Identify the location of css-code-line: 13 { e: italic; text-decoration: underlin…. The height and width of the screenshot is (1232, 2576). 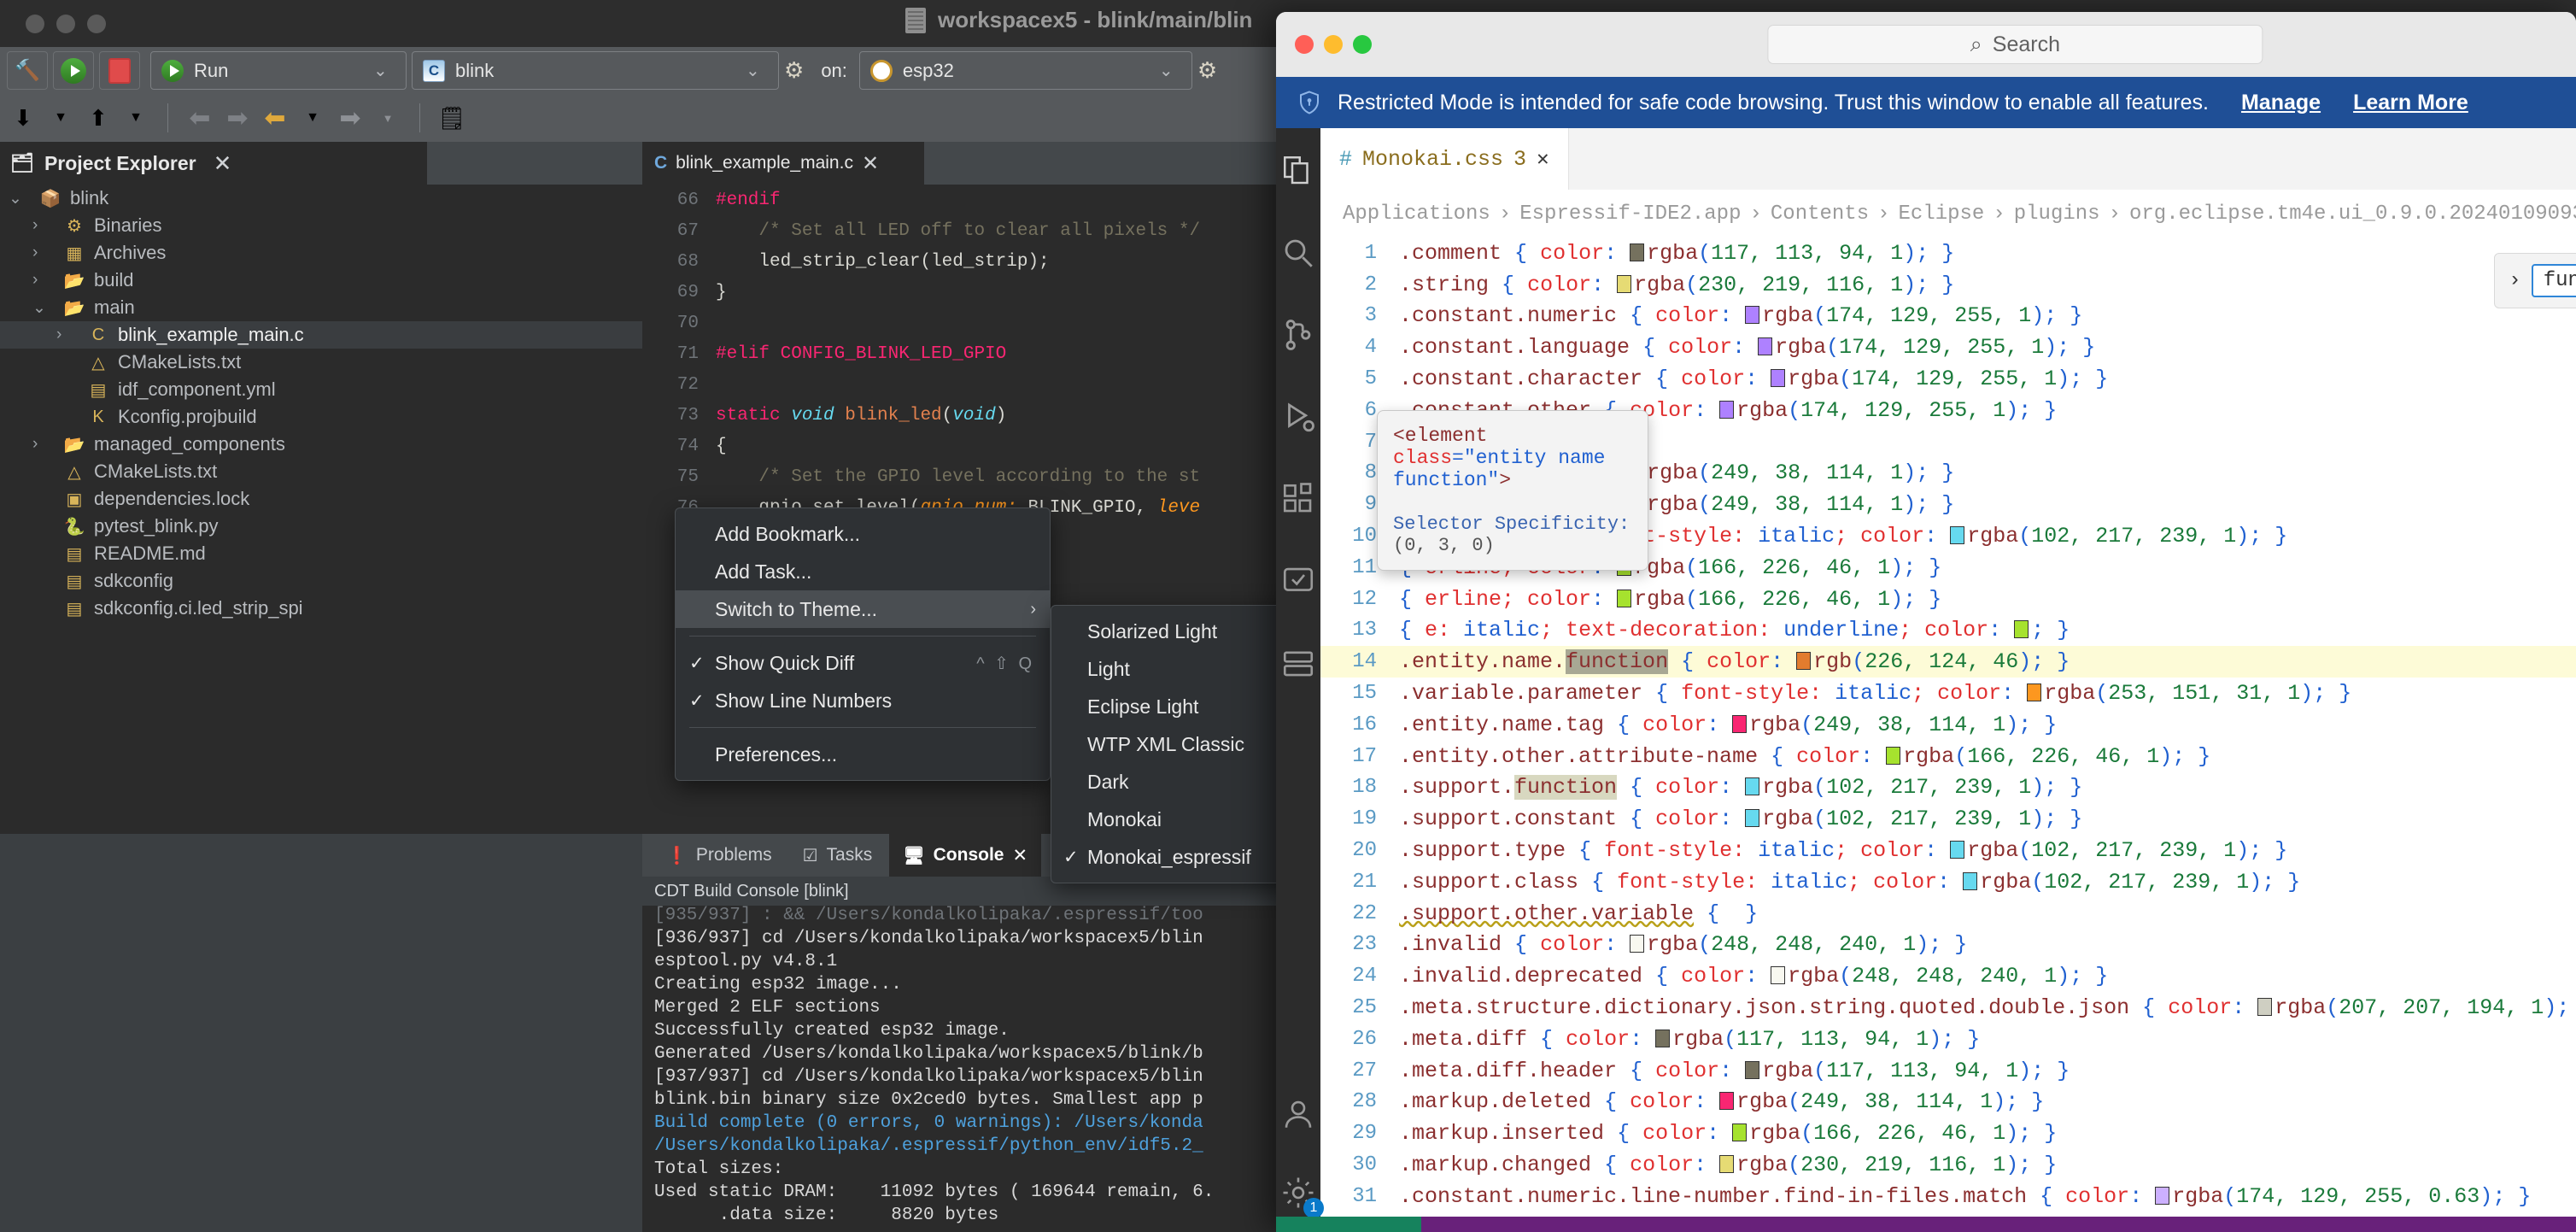
(1948, 631).